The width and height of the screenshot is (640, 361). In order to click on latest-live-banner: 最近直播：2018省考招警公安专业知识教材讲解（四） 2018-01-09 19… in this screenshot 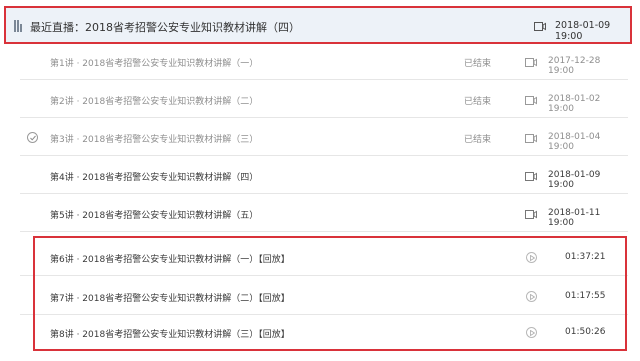, I will do `click(318, 25)`.